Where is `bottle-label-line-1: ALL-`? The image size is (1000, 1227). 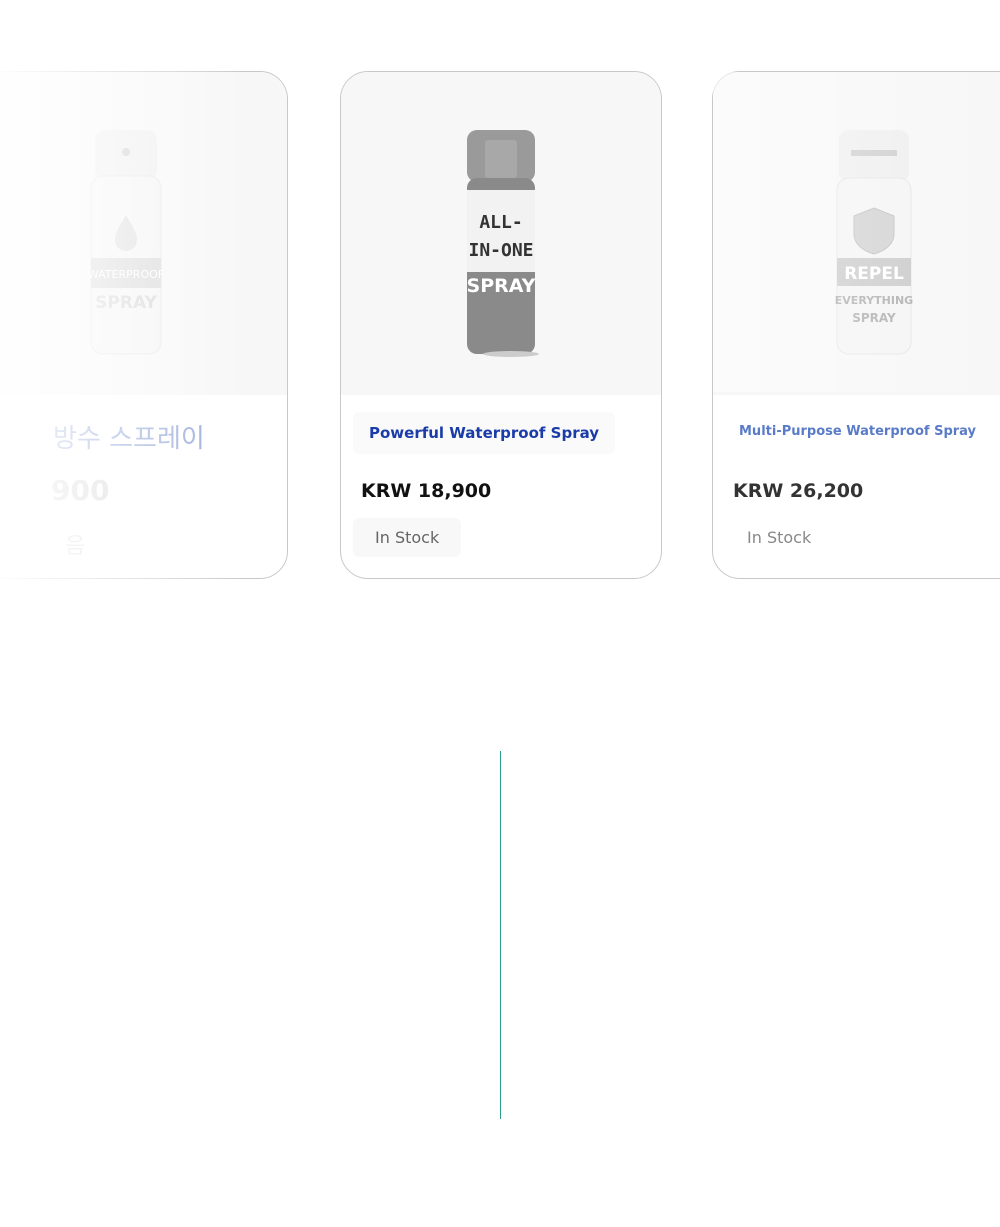
bottle-label-line-1: ALL- is located at coordinates (500, 222).